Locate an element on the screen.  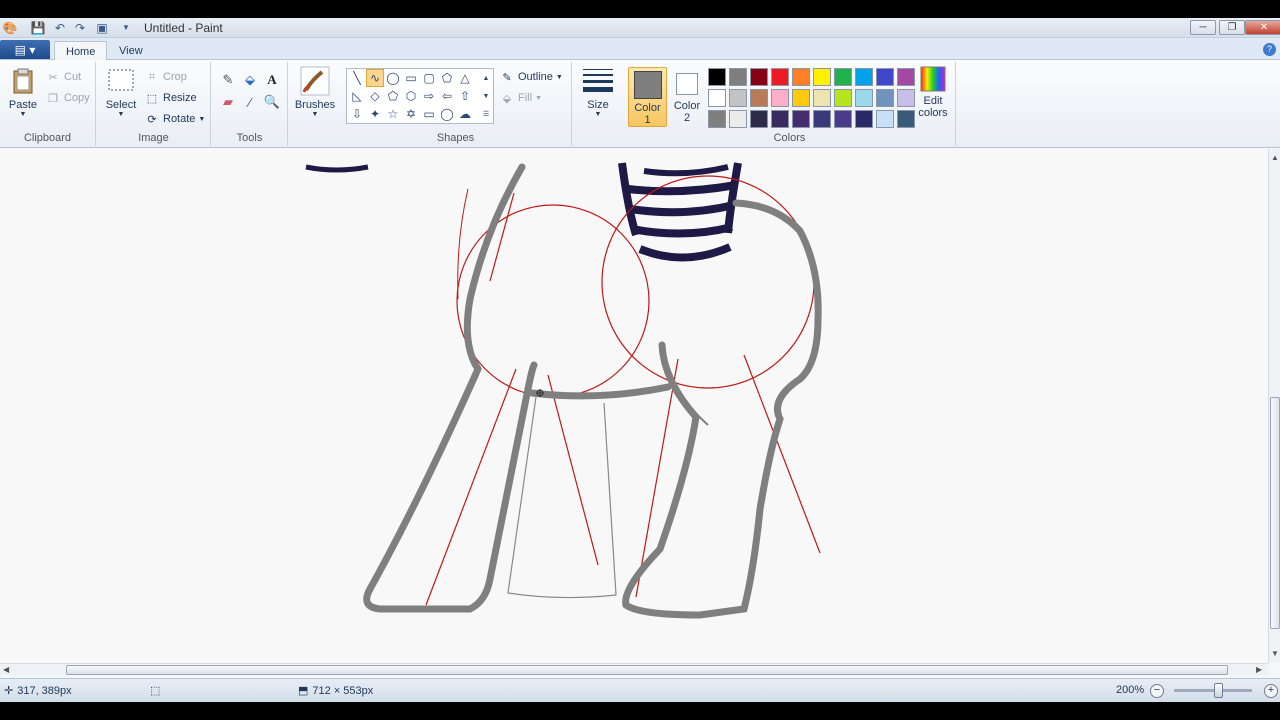
crop-button: ⌗ Crop is located at coordinates (166, 77).